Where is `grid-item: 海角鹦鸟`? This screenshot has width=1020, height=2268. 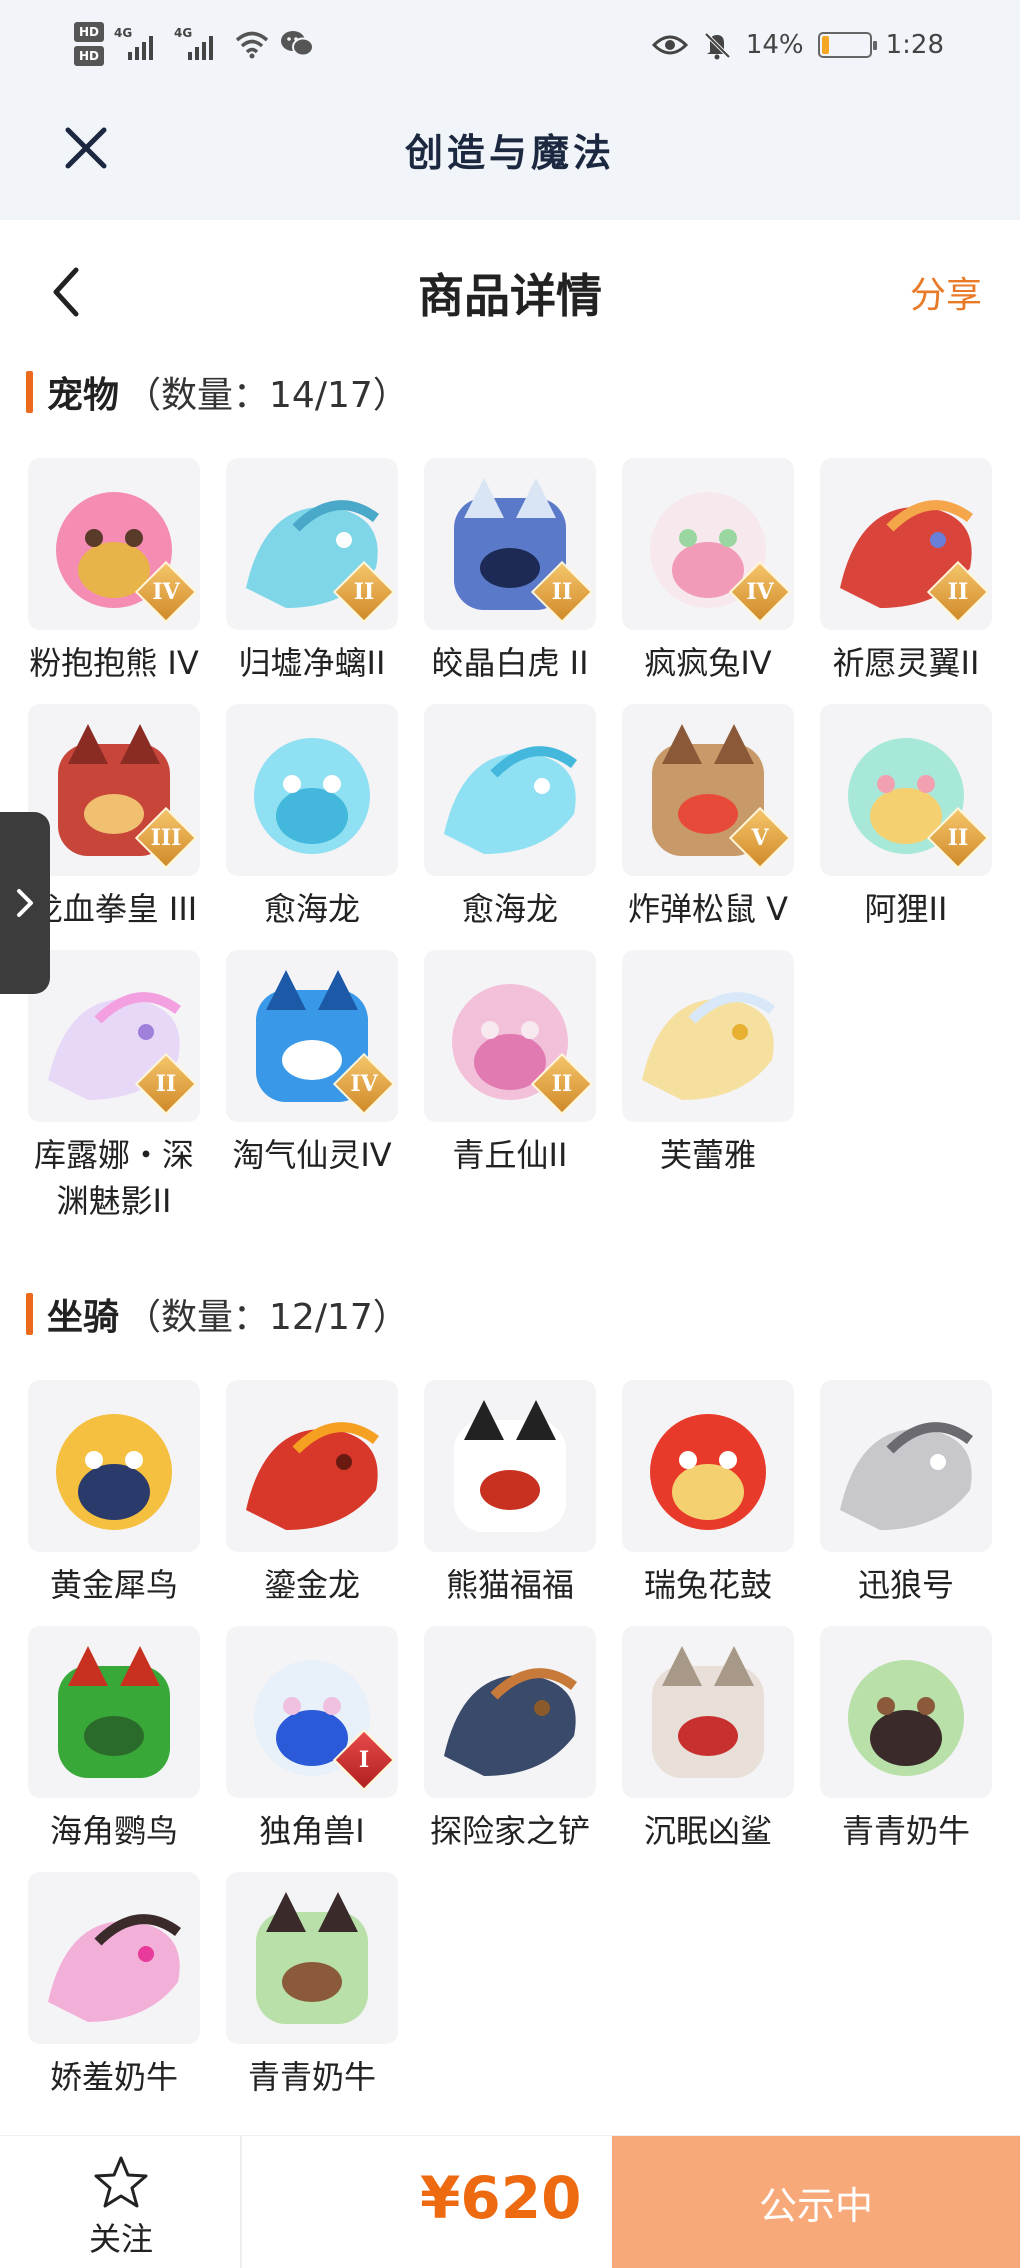 grid-item: 海角鹦鸟 is located at coordinates (114, 1740).